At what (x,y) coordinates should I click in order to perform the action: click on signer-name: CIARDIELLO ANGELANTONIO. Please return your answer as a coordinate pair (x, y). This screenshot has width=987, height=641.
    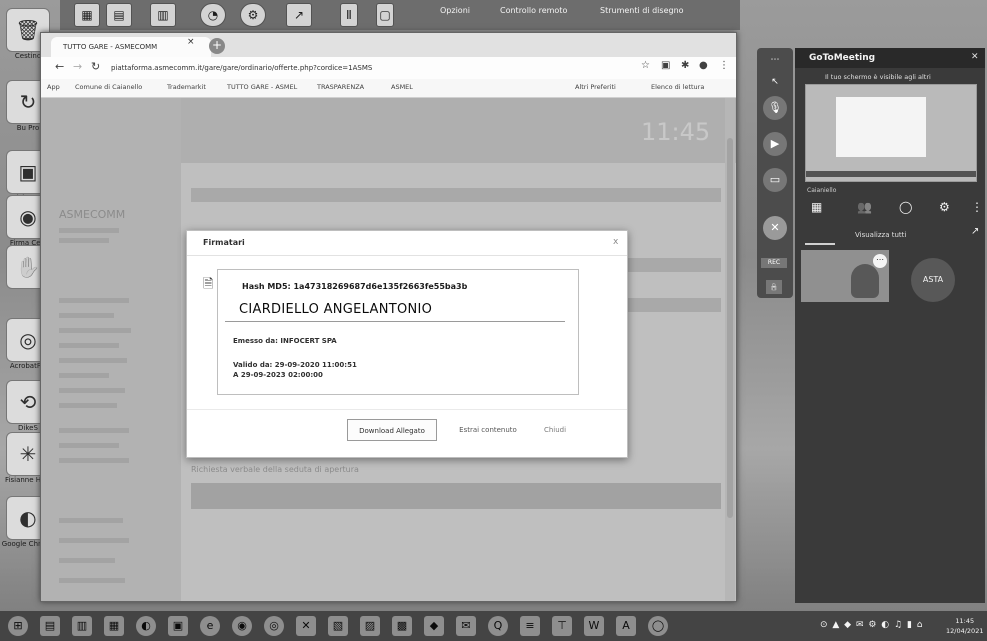
    Looking at the image, I should click on (336, 309).